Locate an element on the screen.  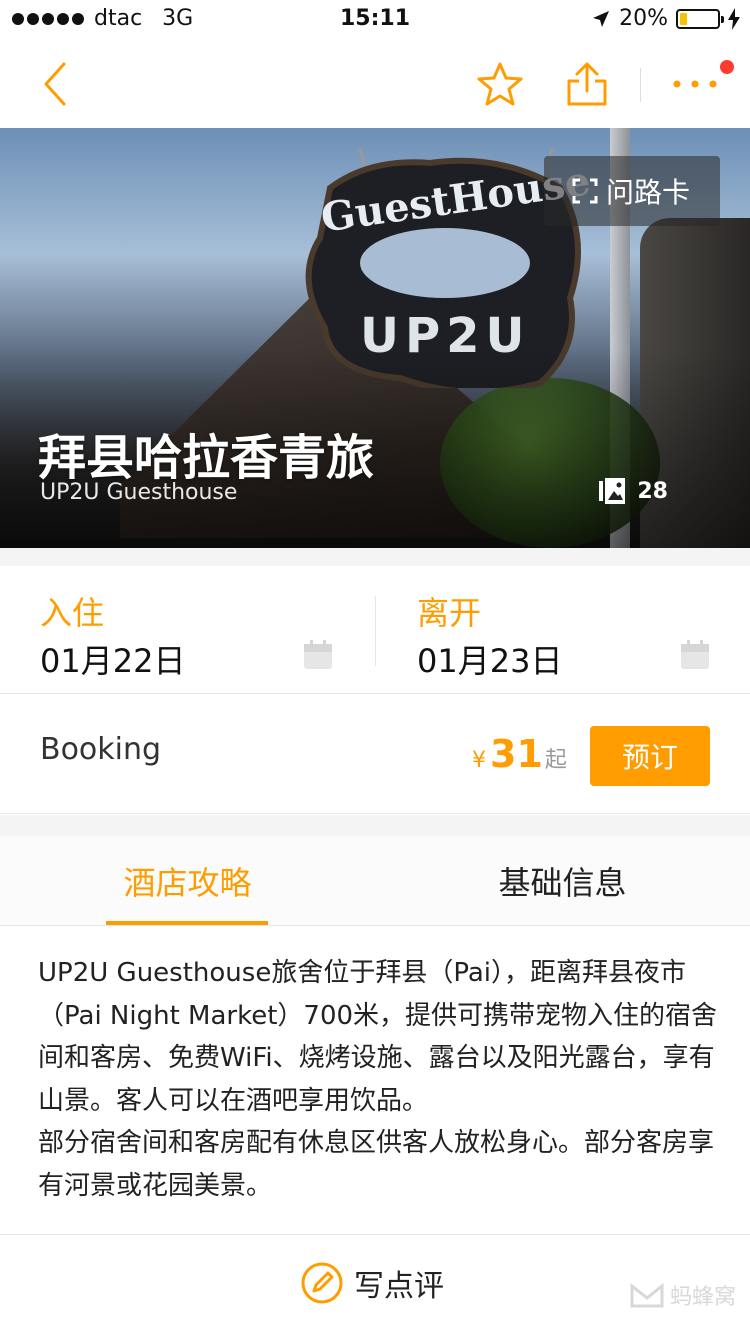
watermark-text: 蚂蜂窝 is located at coordinates (702, 1297).